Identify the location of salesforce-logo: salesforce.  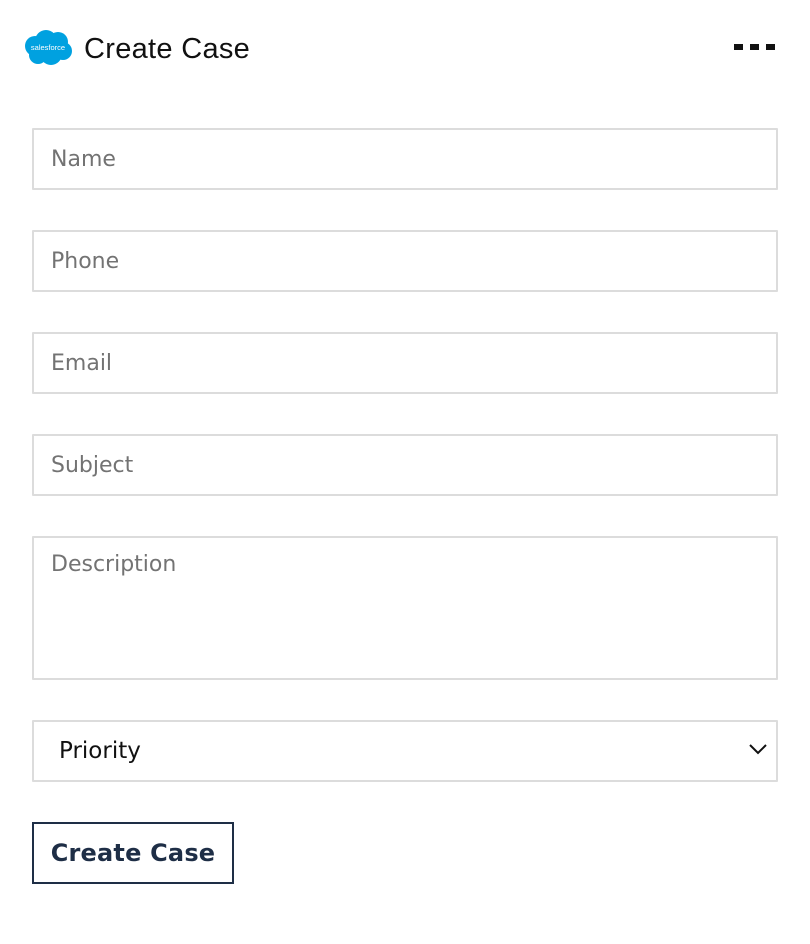
(48, 48).